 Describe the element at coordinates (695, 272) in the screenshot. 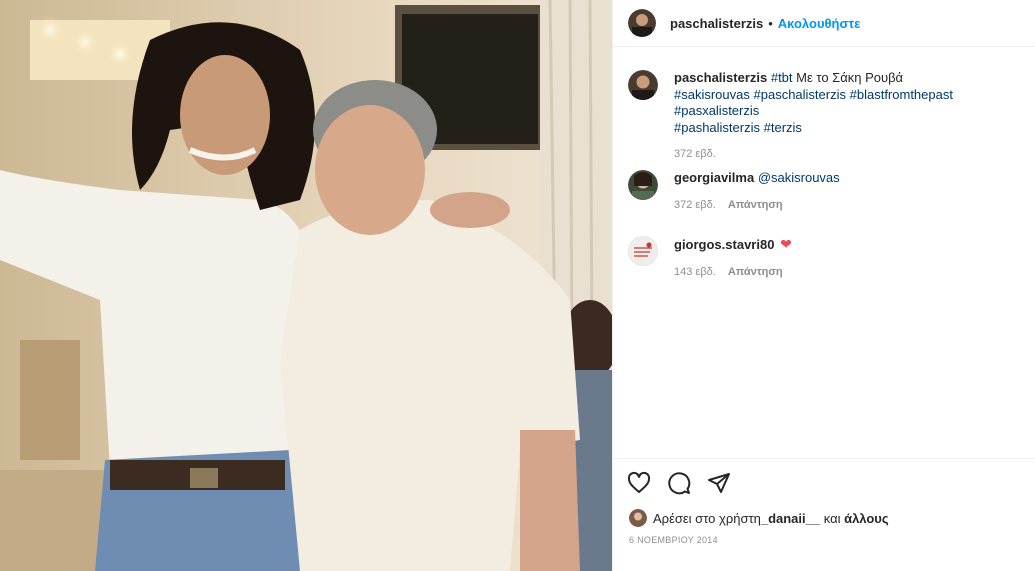

I see `comment-time: 143 εβδ.` at that location.